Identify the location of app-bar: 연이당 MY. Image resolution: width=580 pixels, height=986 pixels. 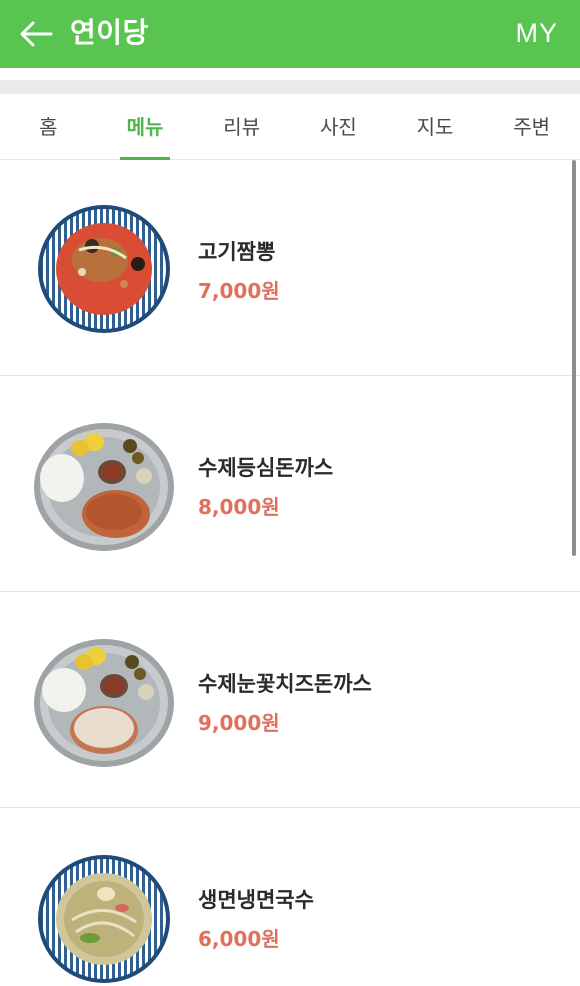
(290, 34).